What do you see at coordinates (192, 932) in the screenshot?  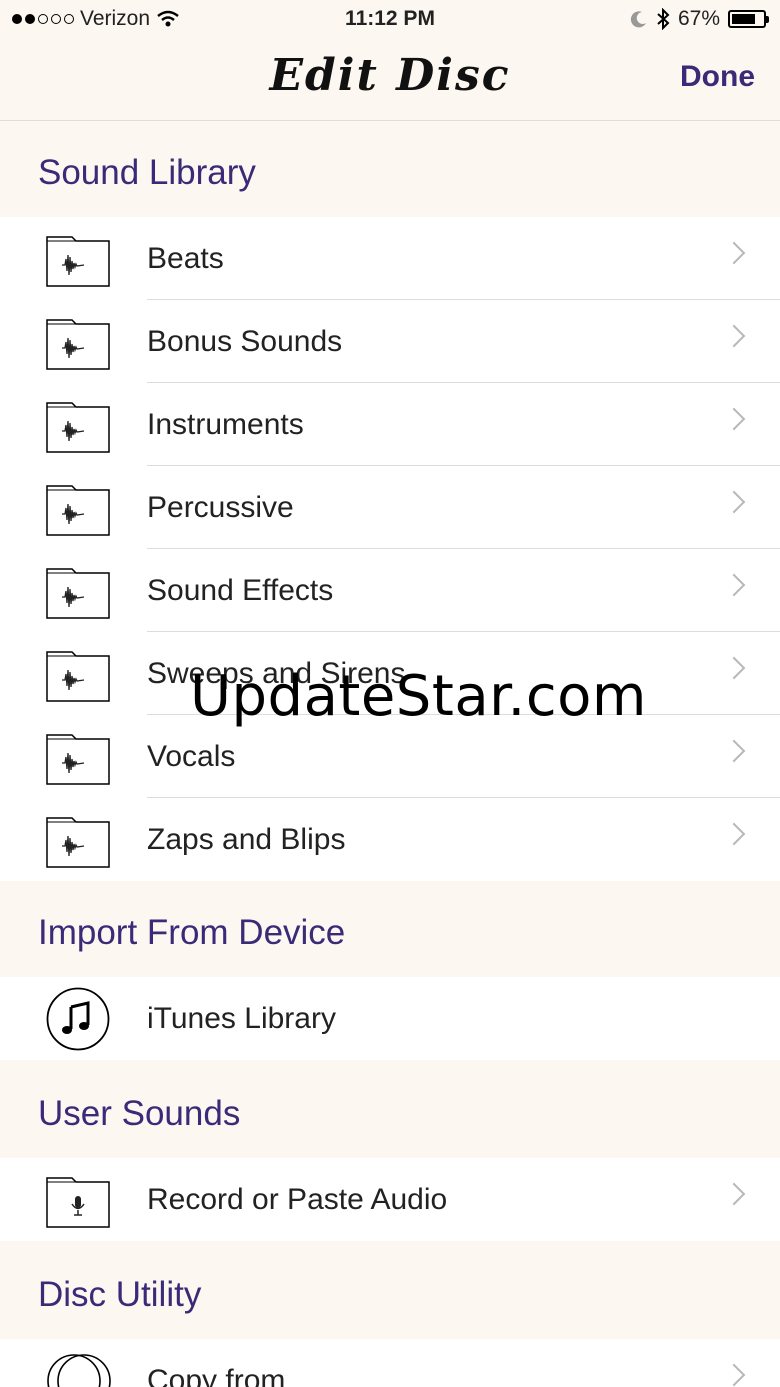 I see `section-header-import-from-device: Import From Device` at bounding box center [192, 932].